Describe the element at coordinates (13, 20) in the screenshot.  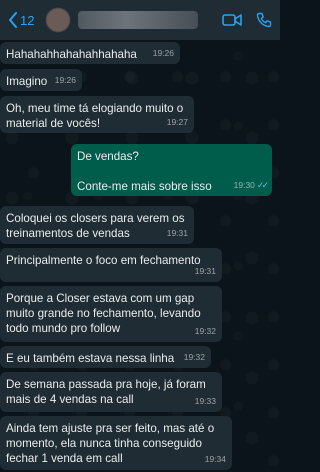
I see `chevron-left-icon` at that location.